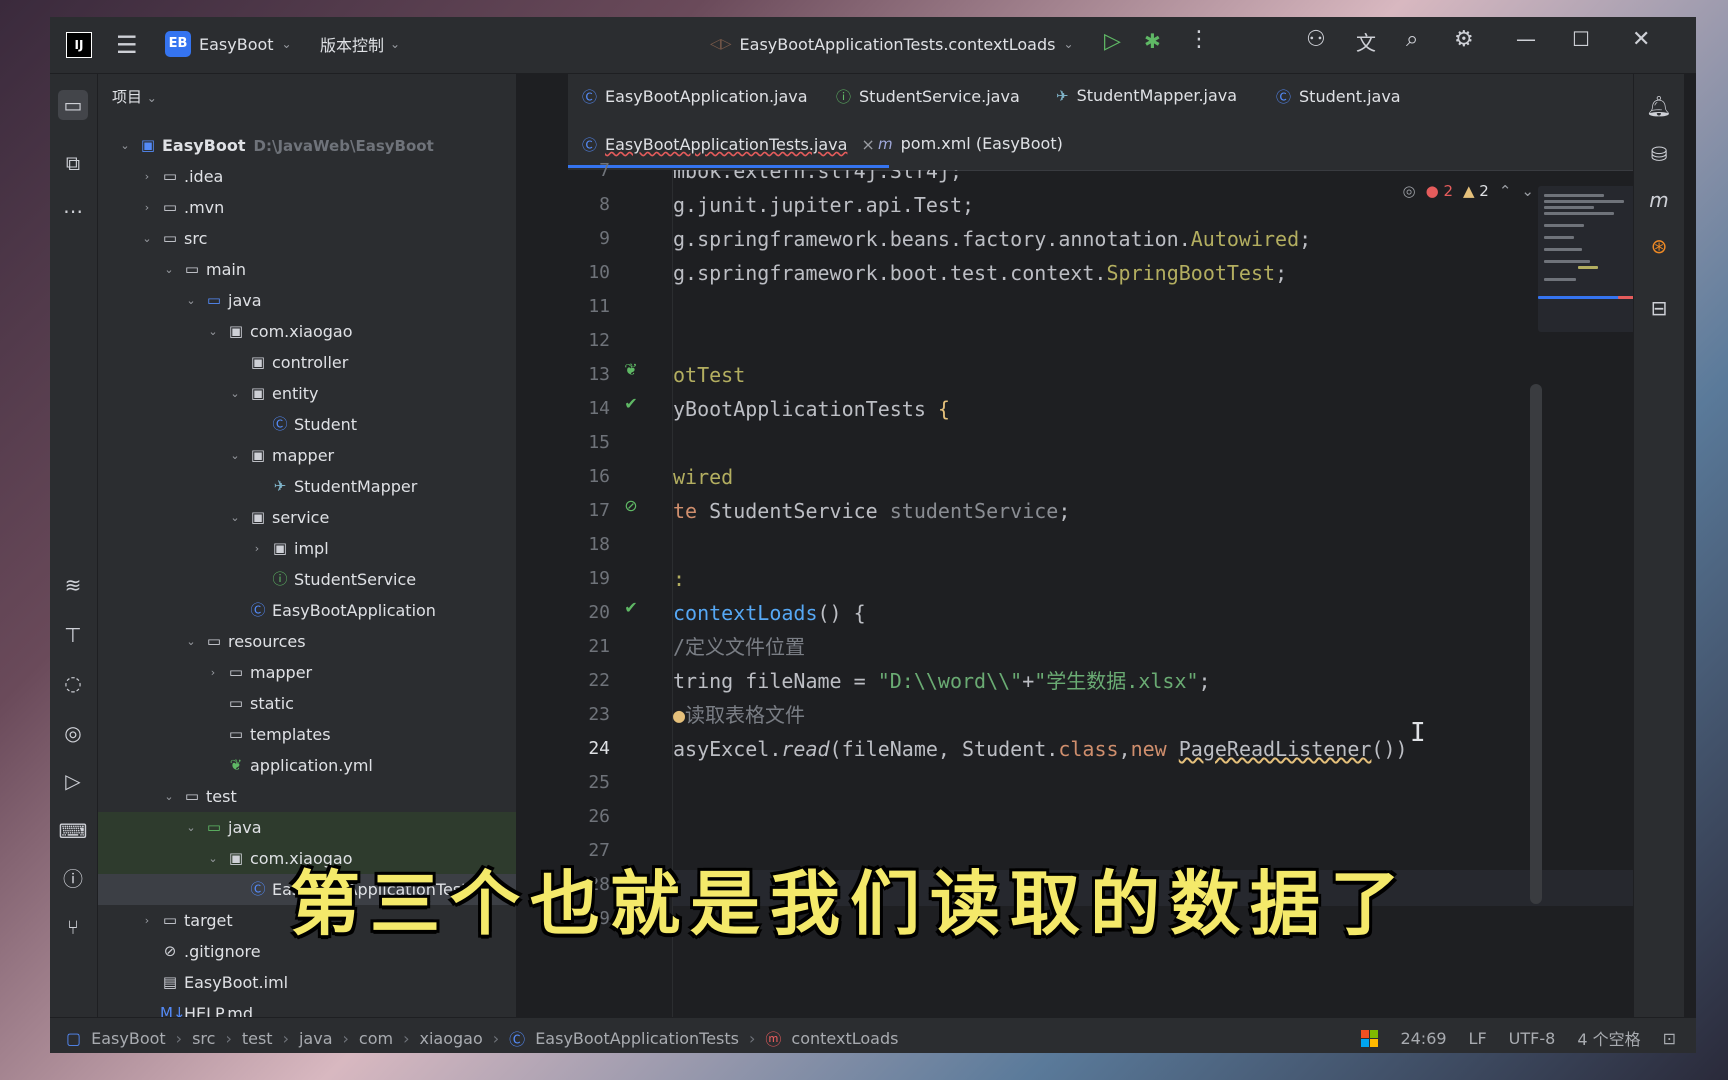 Image resolution: width=1728 pixels, height=1080 pixels. What do you see at coordinates (1532, 1038) in the screenshot?
I see `file-encoding: UTF-8` at bounding box center [1532, 1038].